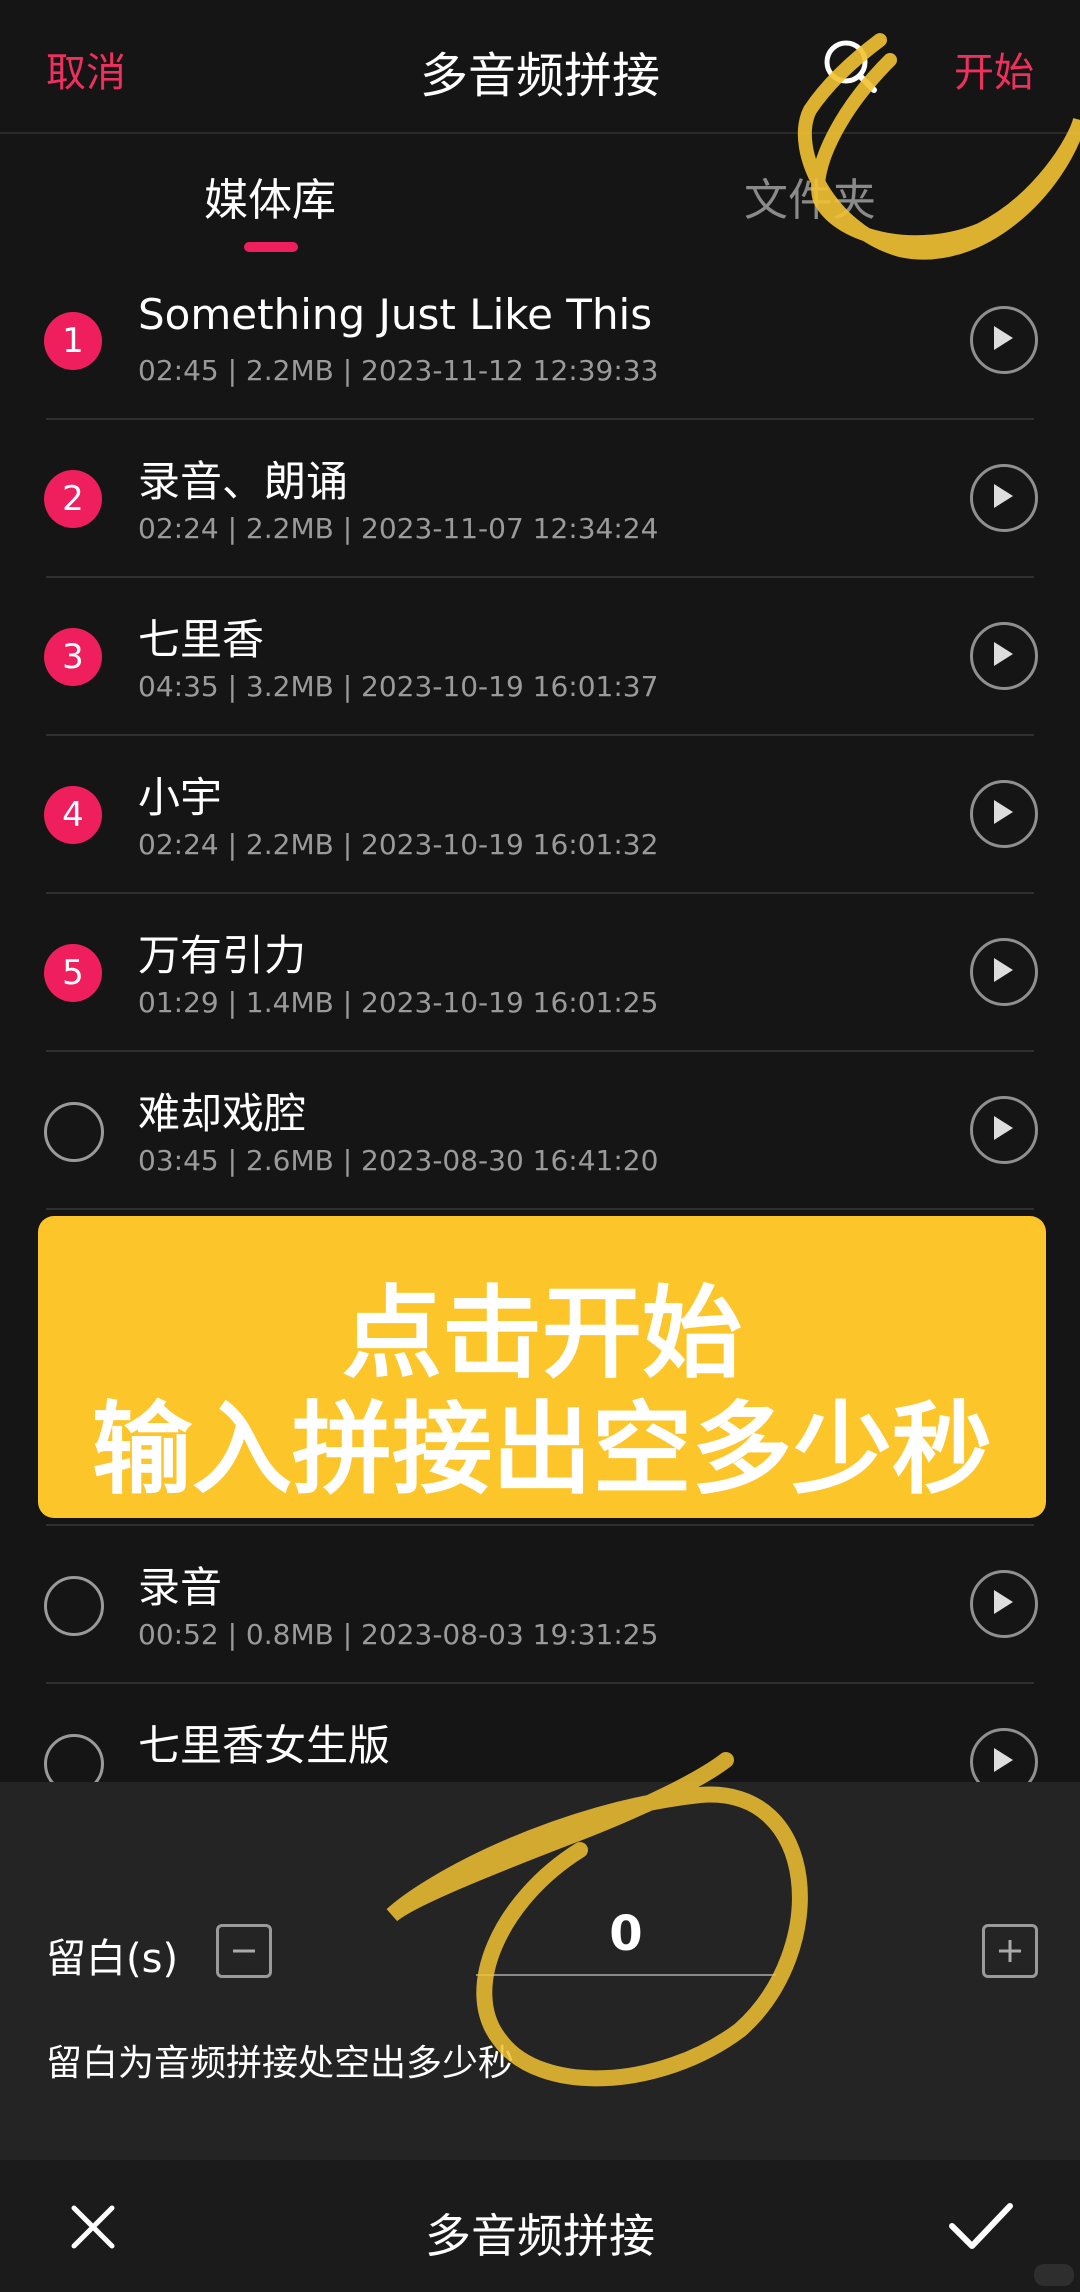  I want to click on tab-indicator, so click(271, 247).